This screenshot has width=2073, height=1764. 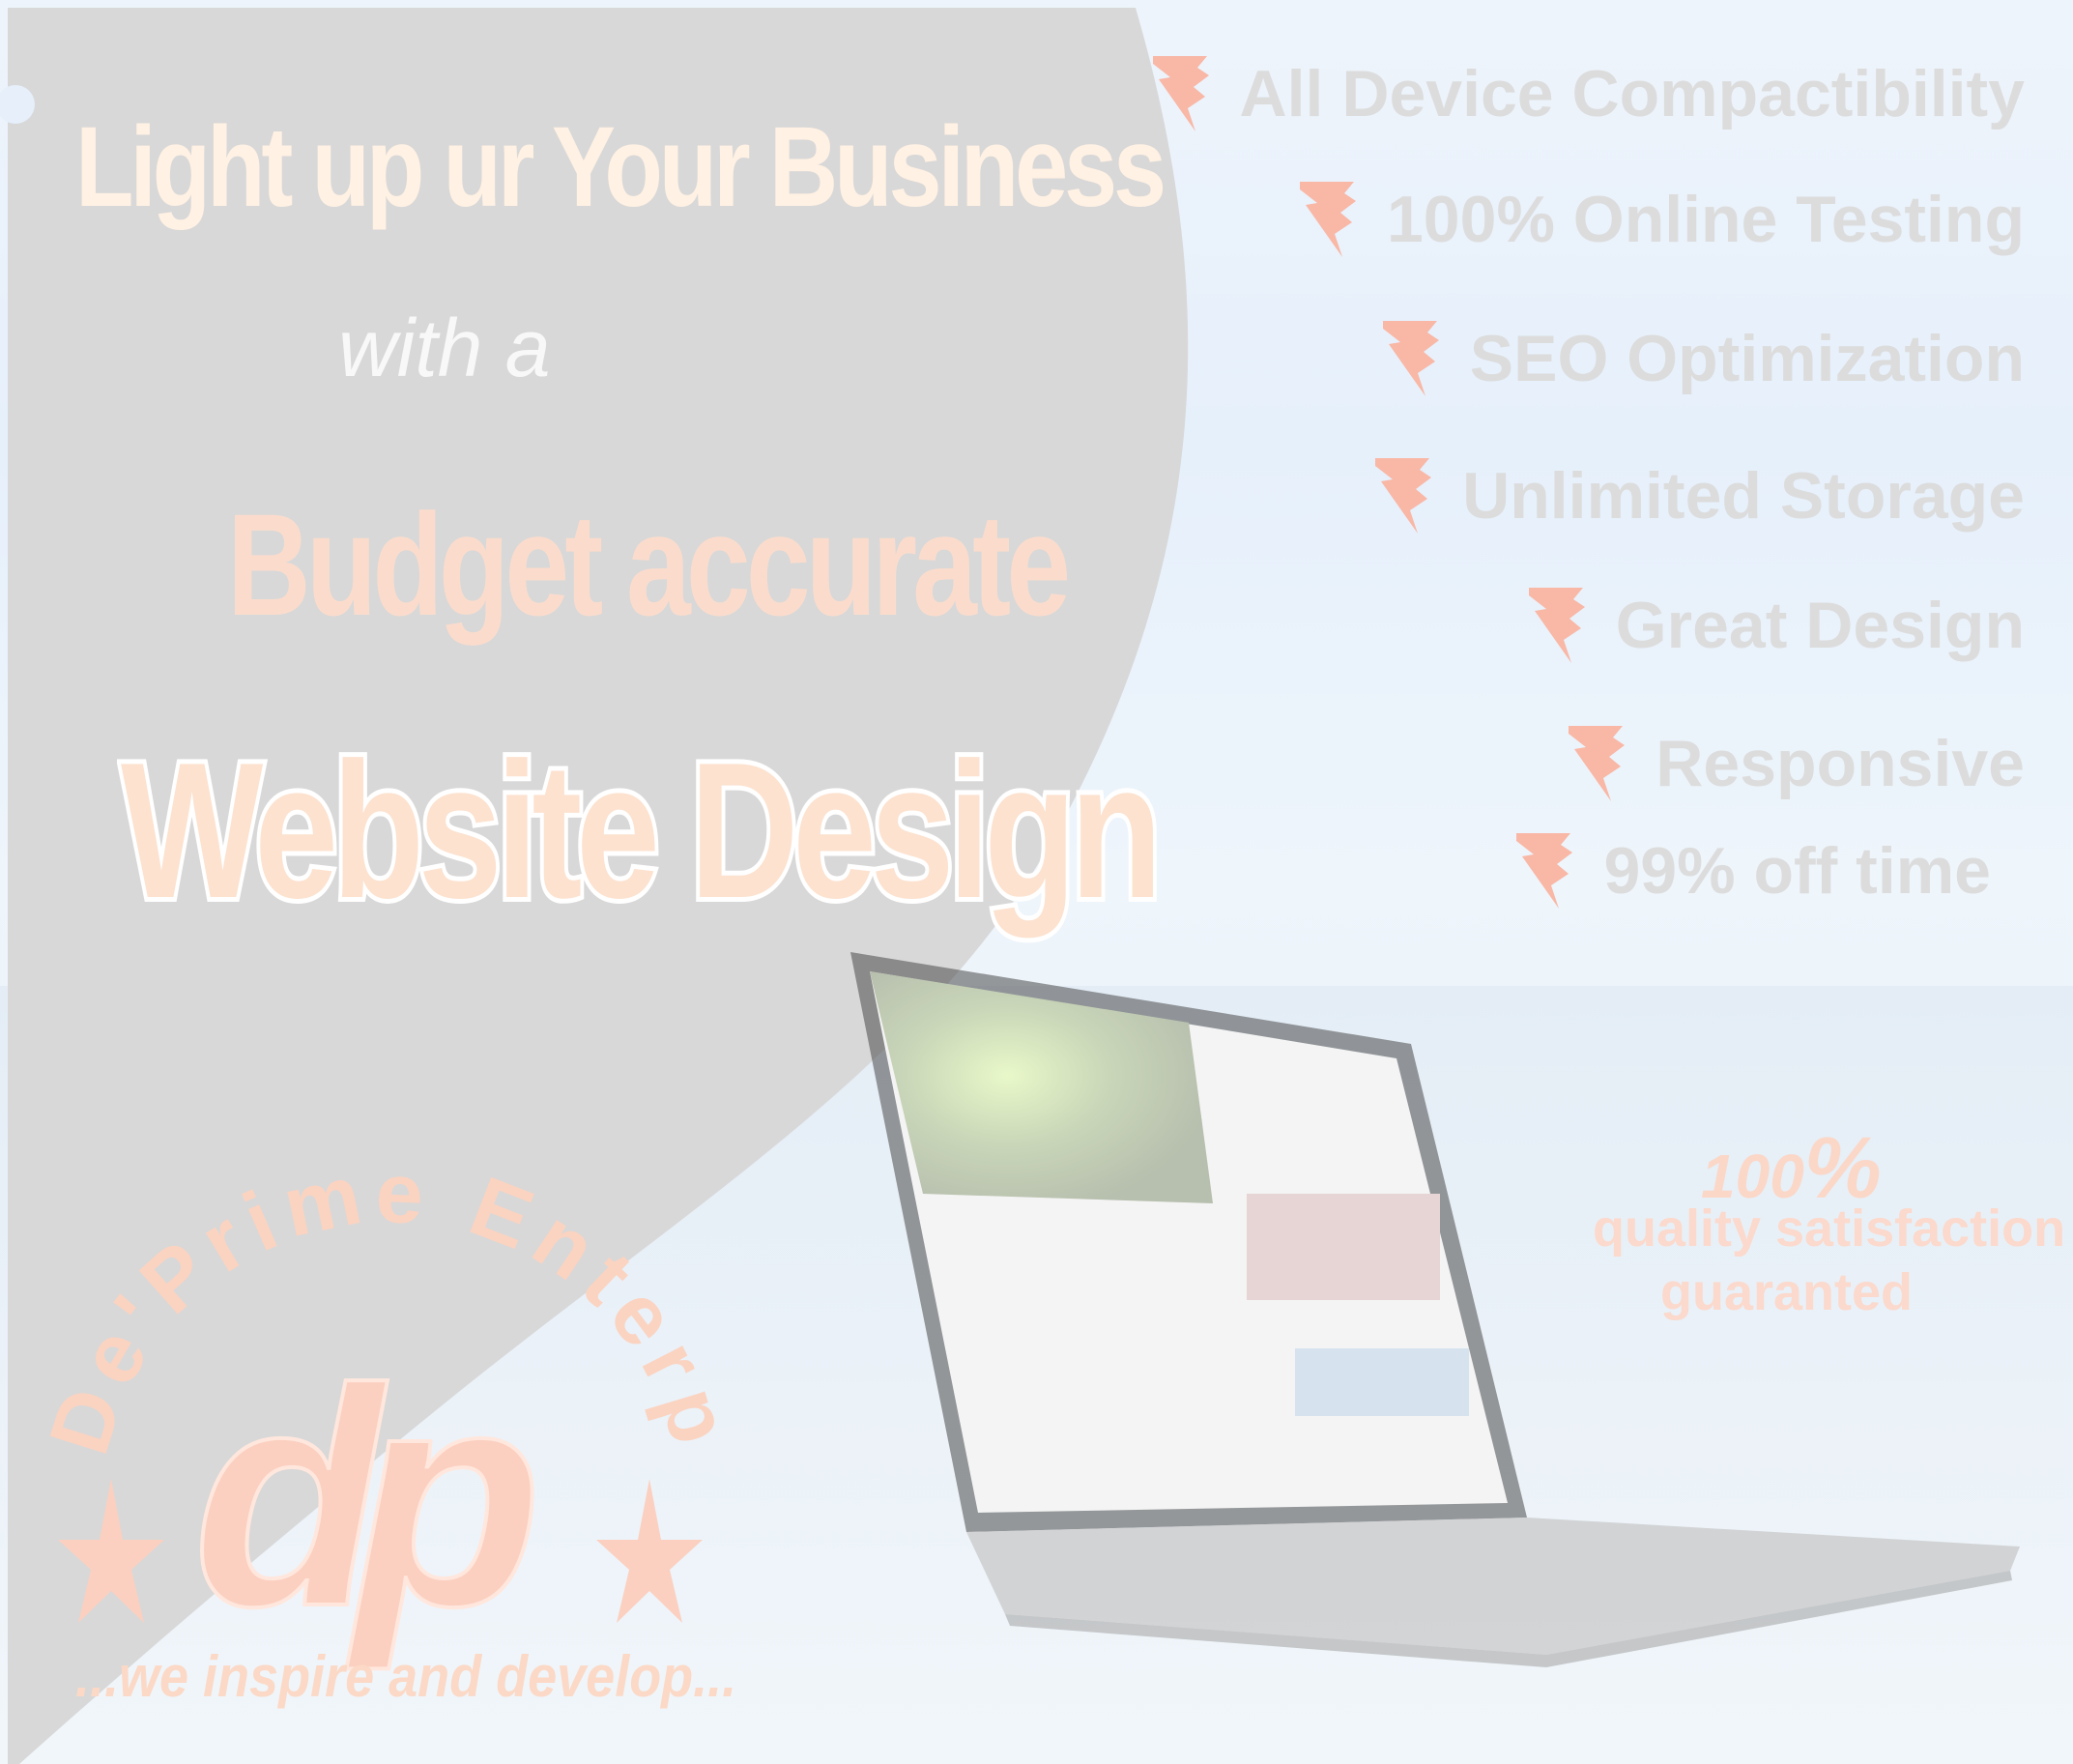 I want to click on feature-item: Great Design, so click(x=1776, y=625).